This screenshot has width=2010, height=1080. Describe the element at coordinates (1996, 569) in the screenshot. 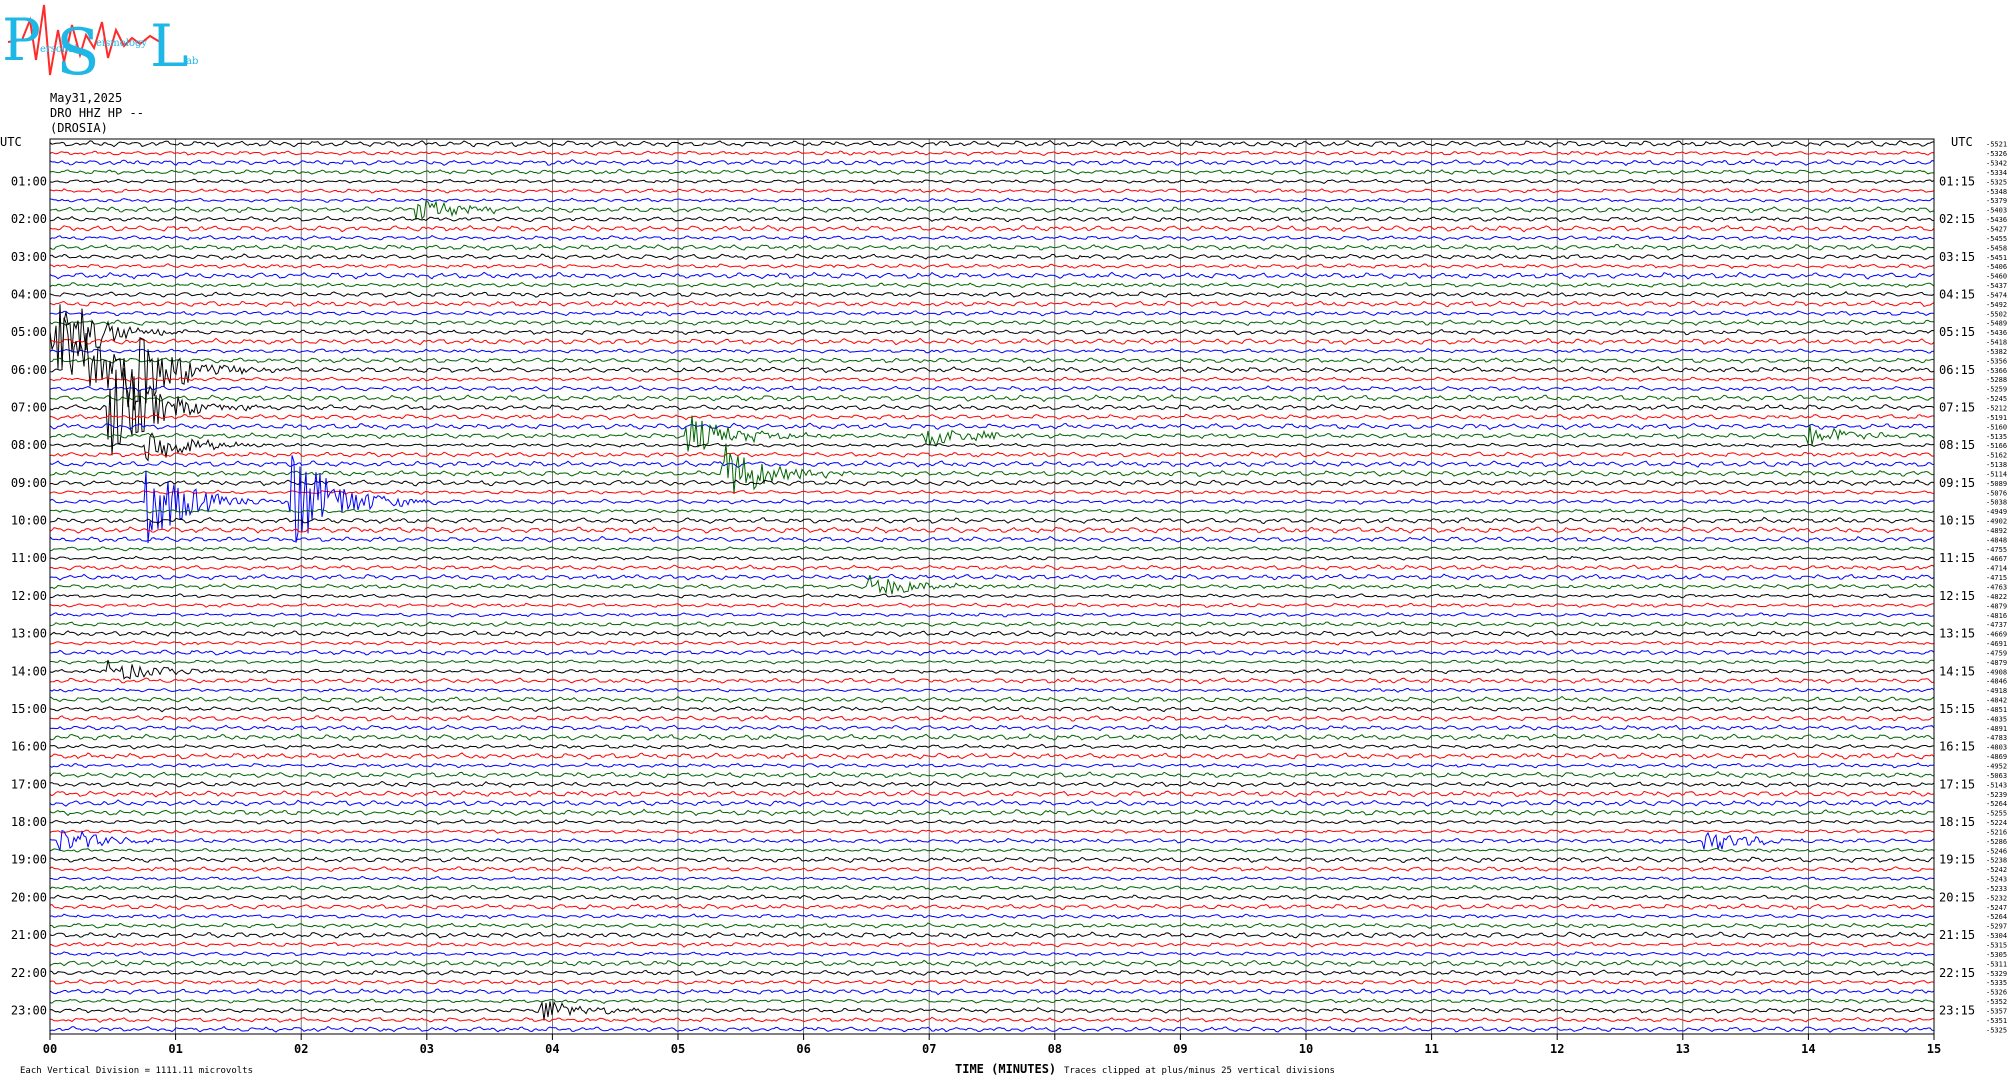

I see `trace-offset-label: -4714` at that location.